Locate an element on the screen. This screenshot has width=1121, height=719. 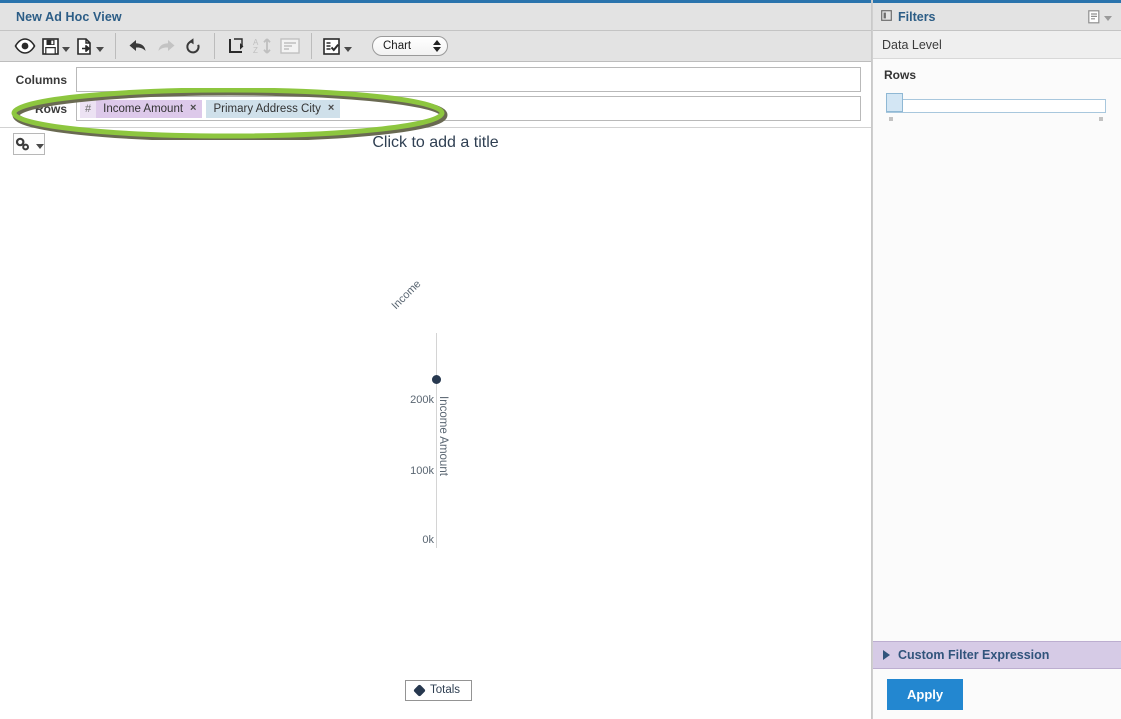
field-chip-income-amount: # Income Amount × is located at coordinates (141, 108).